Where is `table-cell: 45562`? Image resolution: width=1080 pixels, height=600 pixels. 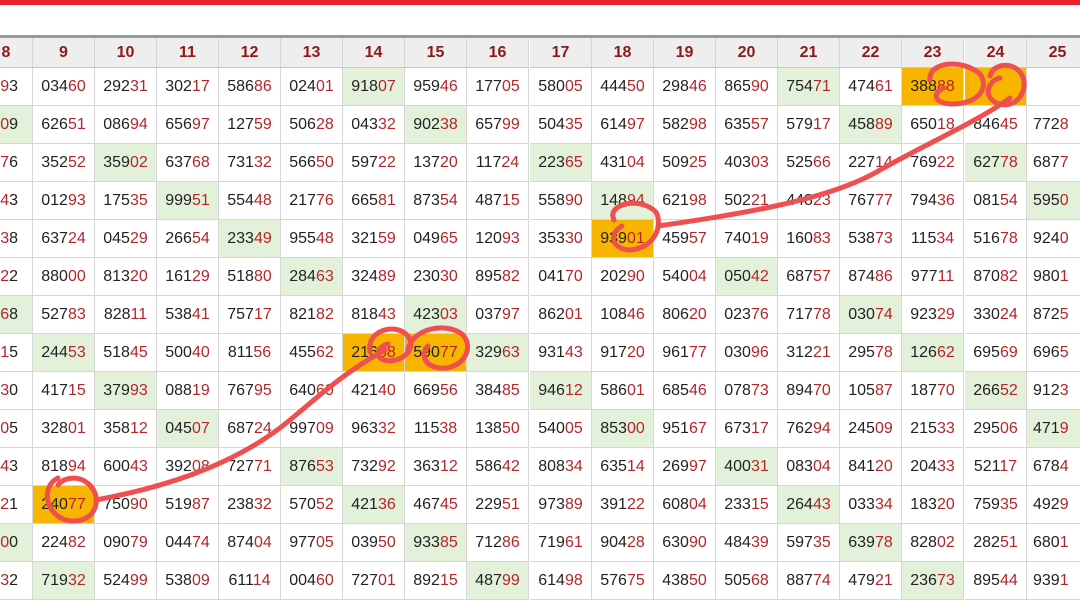
table-cell: 45562 is located at coordinates (312, 353).